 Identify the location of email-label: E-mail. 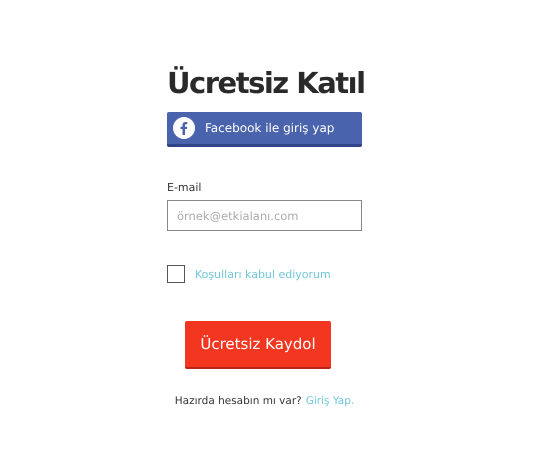
(184, 187).